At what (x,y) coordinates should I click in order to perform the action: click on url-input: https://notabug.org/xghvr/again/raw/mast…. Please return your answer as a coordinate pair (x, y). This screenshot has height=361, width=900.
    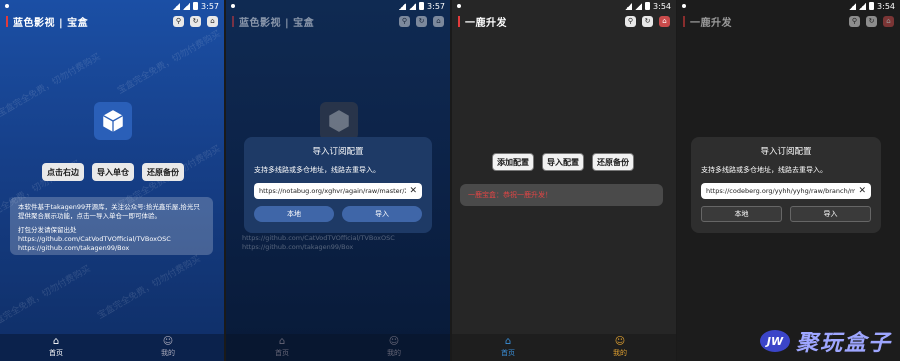
    Looking at the image, I should click on (338, 191).